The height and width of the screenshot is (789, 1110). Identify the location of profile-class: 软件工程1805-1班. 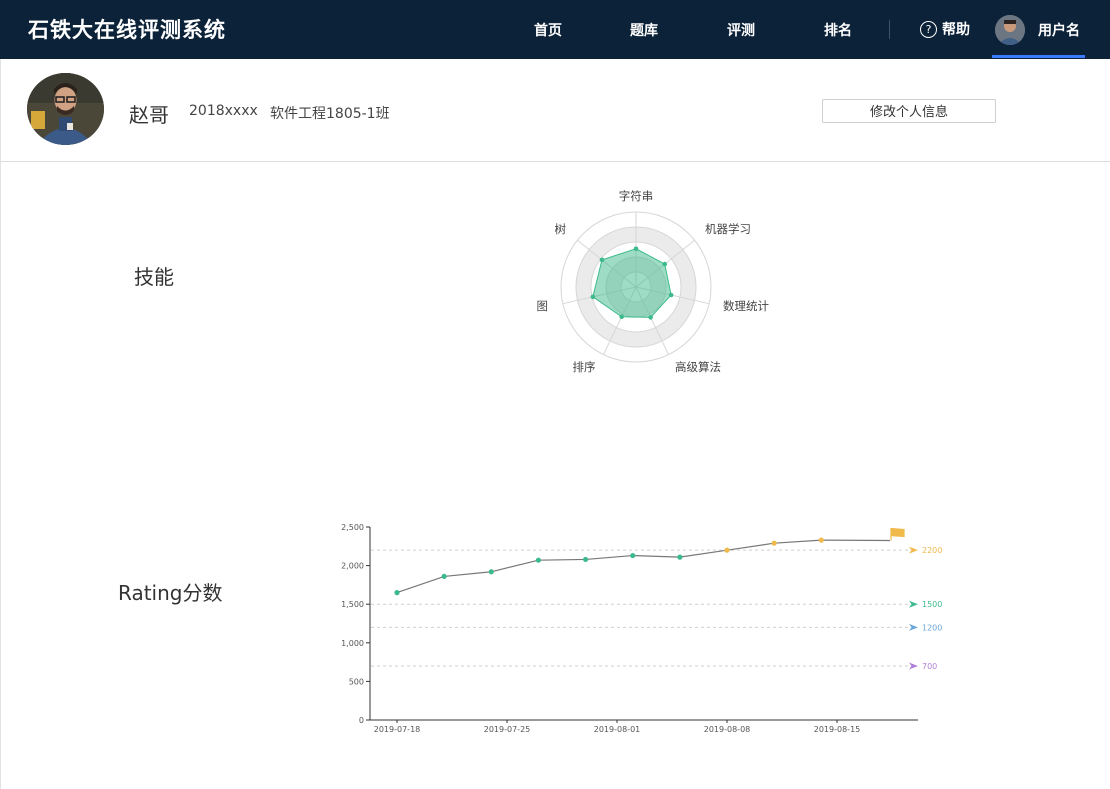
(330, 114).